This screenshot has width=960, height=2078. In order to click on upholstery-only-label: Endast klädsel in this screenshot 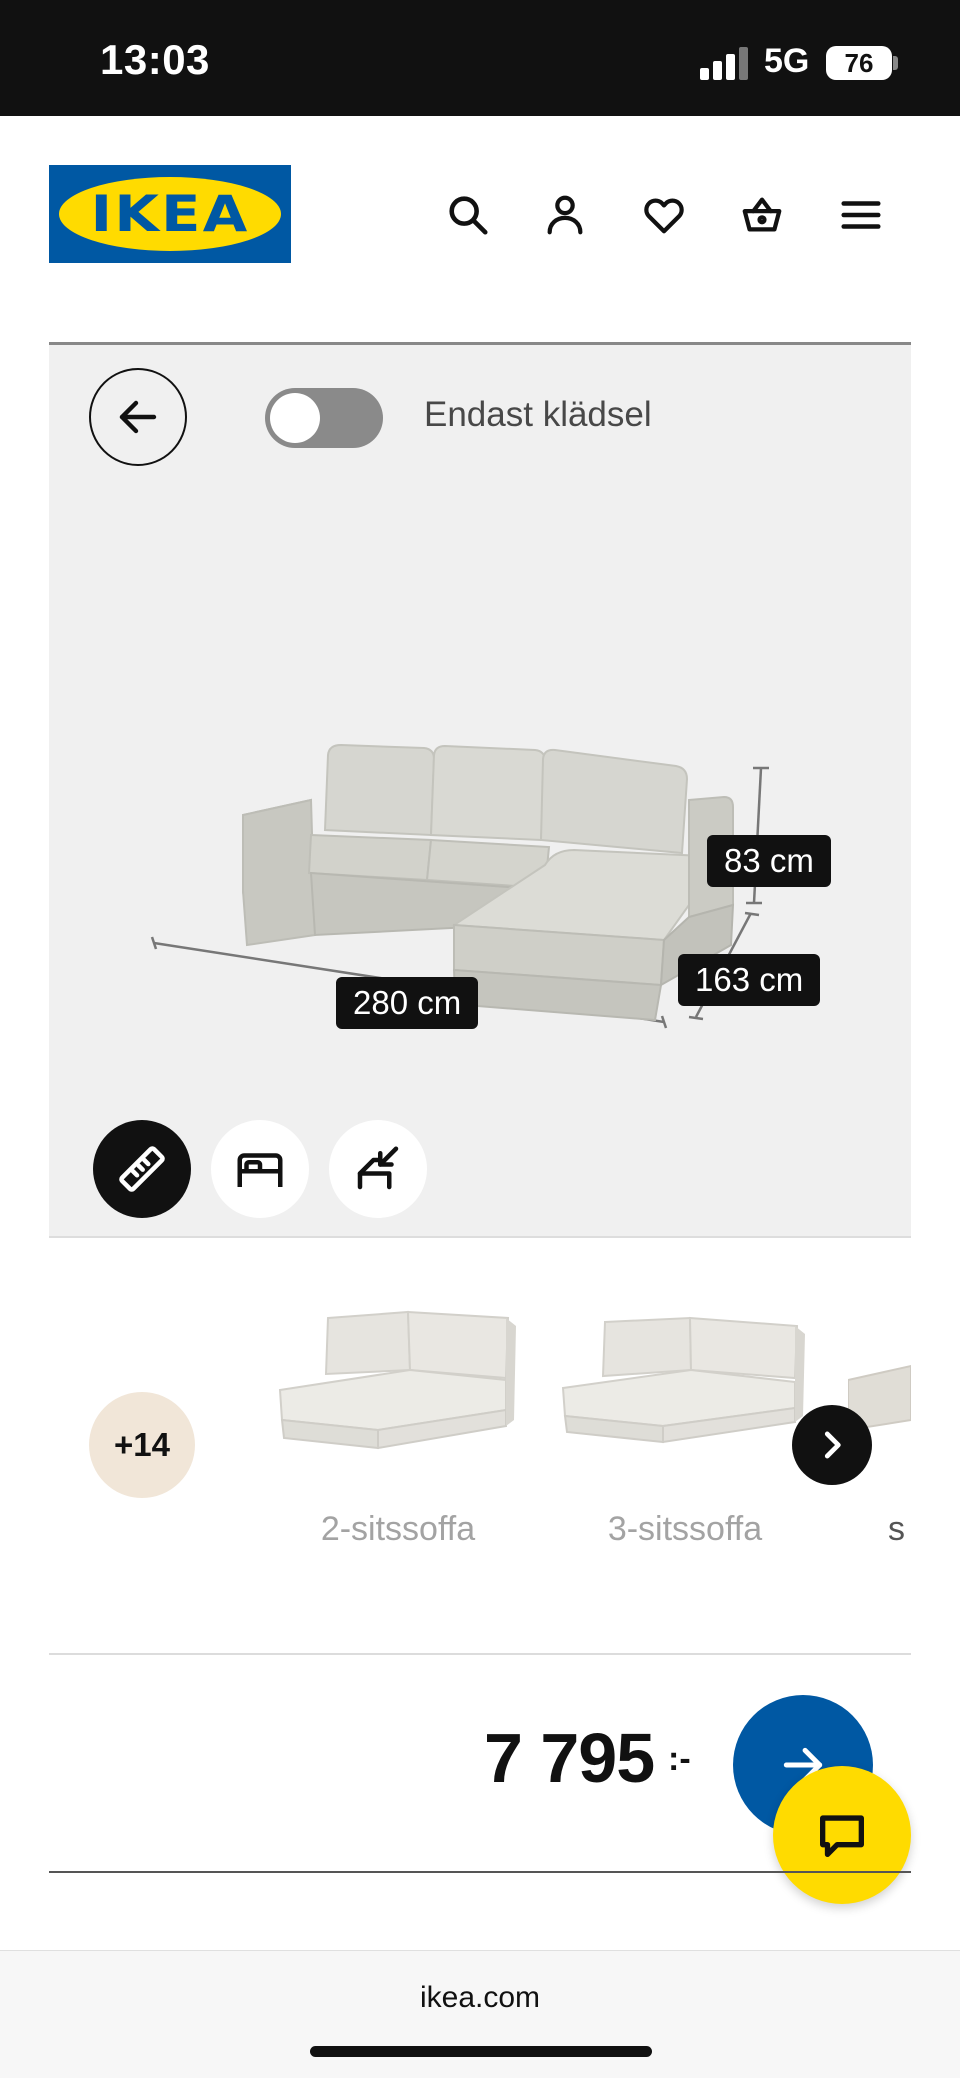, I will do `click(538, 414)`.